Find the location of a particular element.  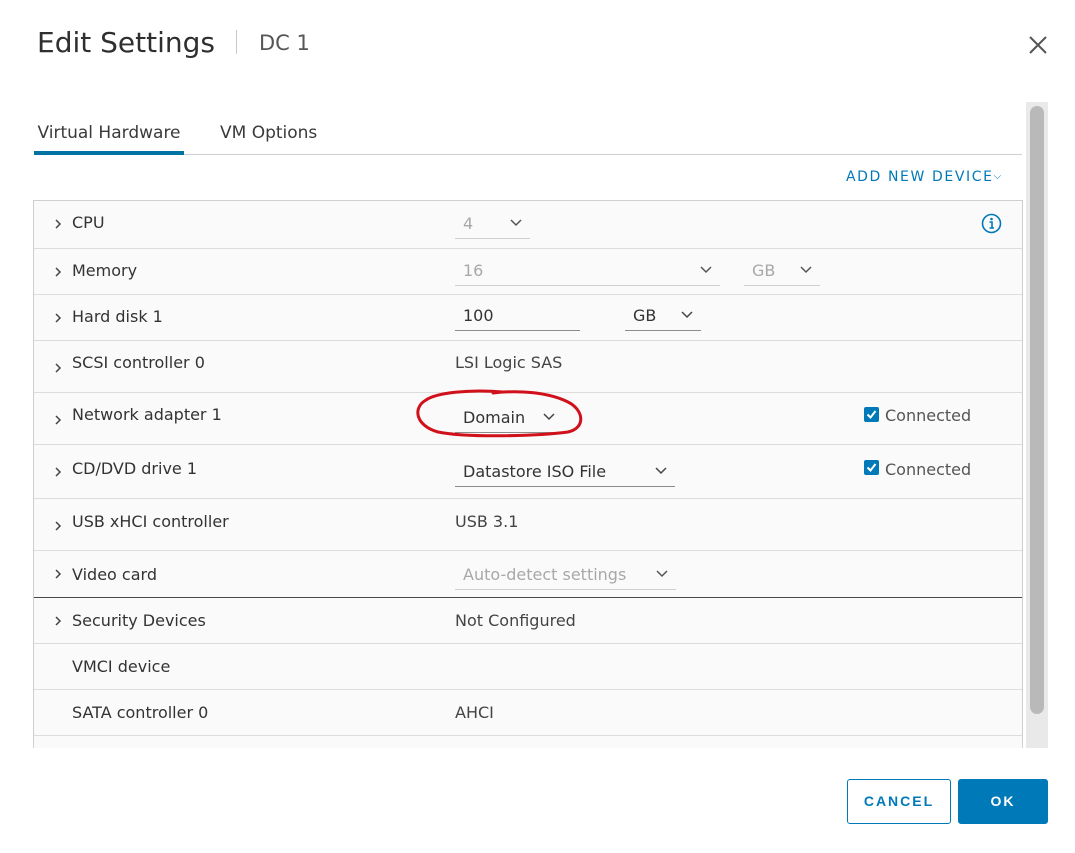

ok-button: OK is located at coordinates (1003, 801).